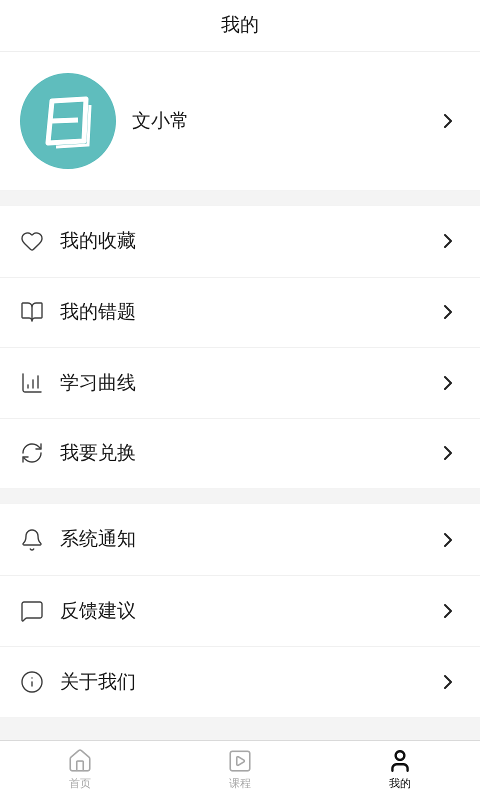 Image resolution: width=480 pixels, height=800 pixels. What do you see at coordinates (32, 453) in the screenshot?
I see `refresh-icon` at bounding box center [32, 453].